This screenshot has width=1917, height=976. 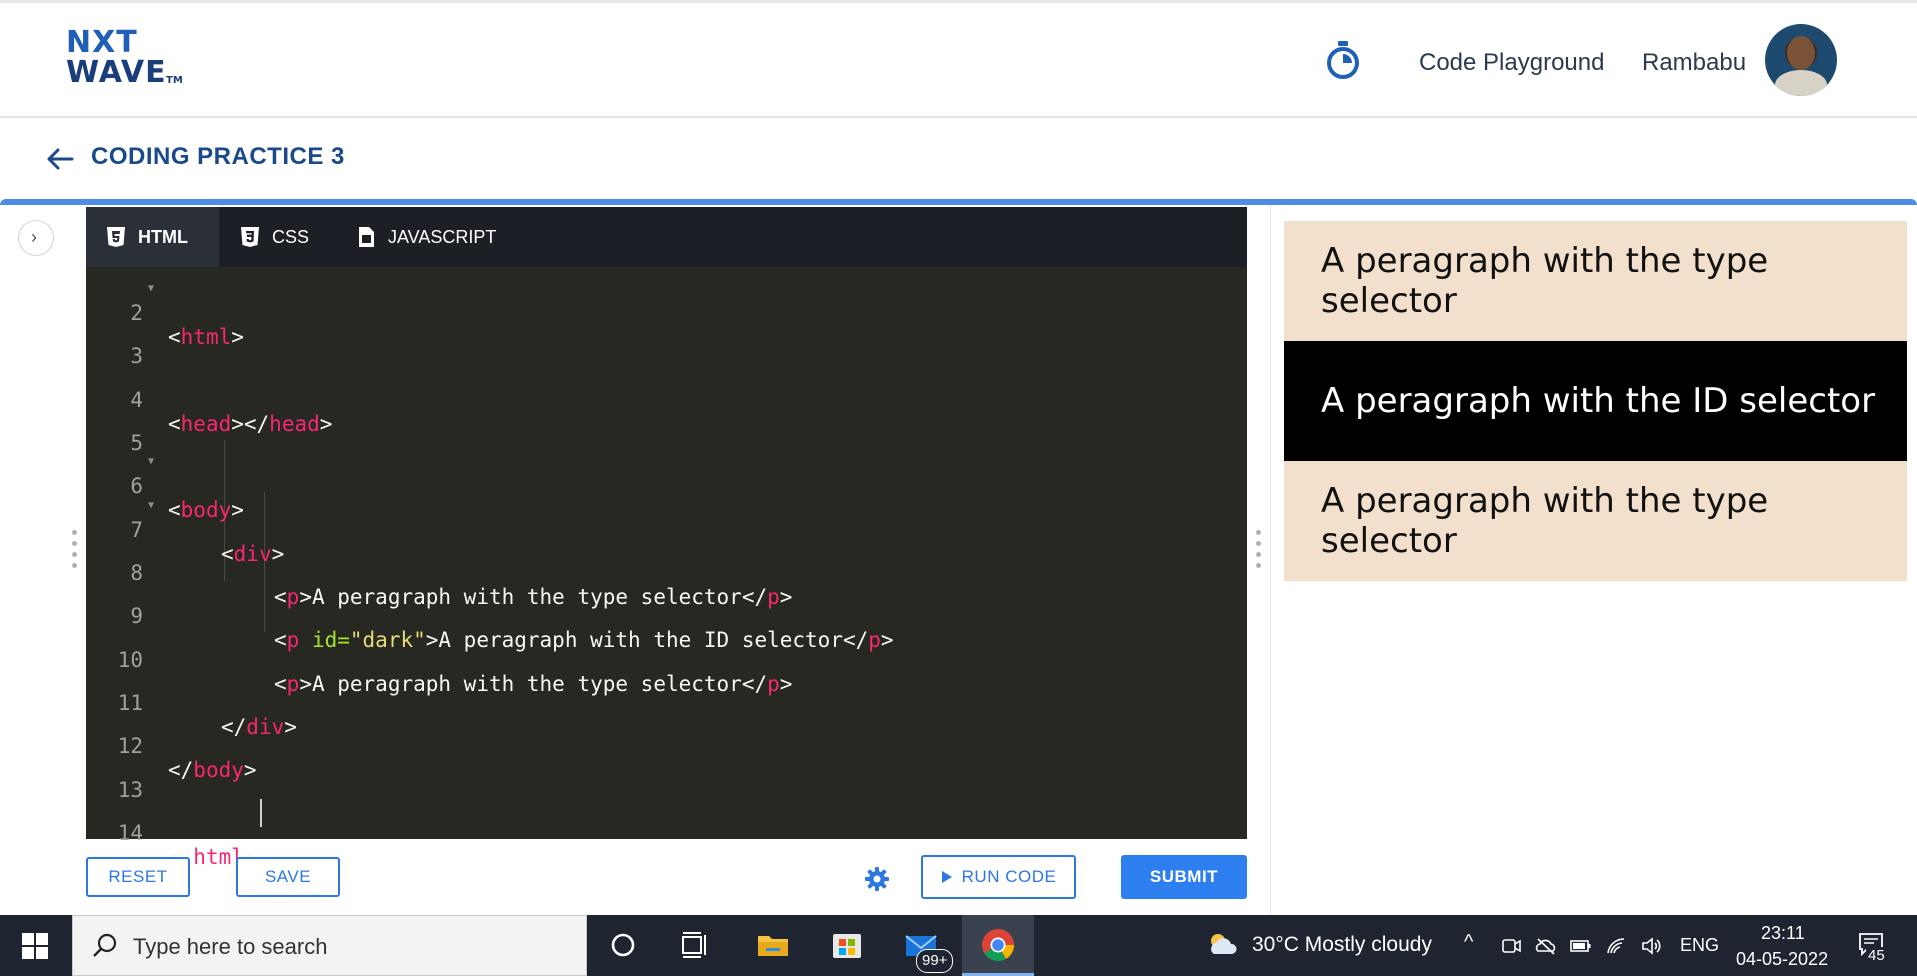 What do you see at coordinates (1595, 401) in the screenshot?
I see `output-paragraph-id: A peragraph with the ID selector` at bounding box center [1595, 401].